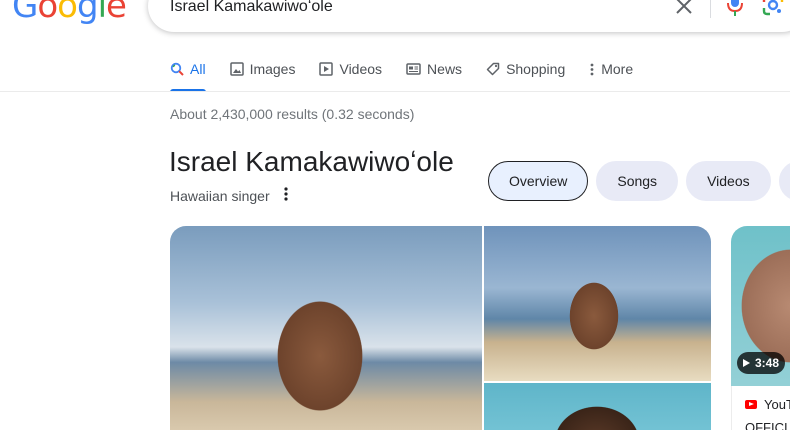  I want to click on tab-images: Images, so click(262, 75).